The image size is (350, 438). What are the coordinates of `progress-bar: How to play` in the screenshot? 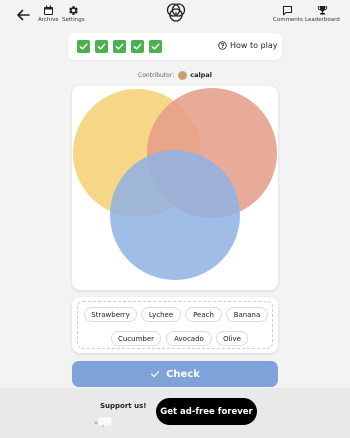 It's located at (175, 46).